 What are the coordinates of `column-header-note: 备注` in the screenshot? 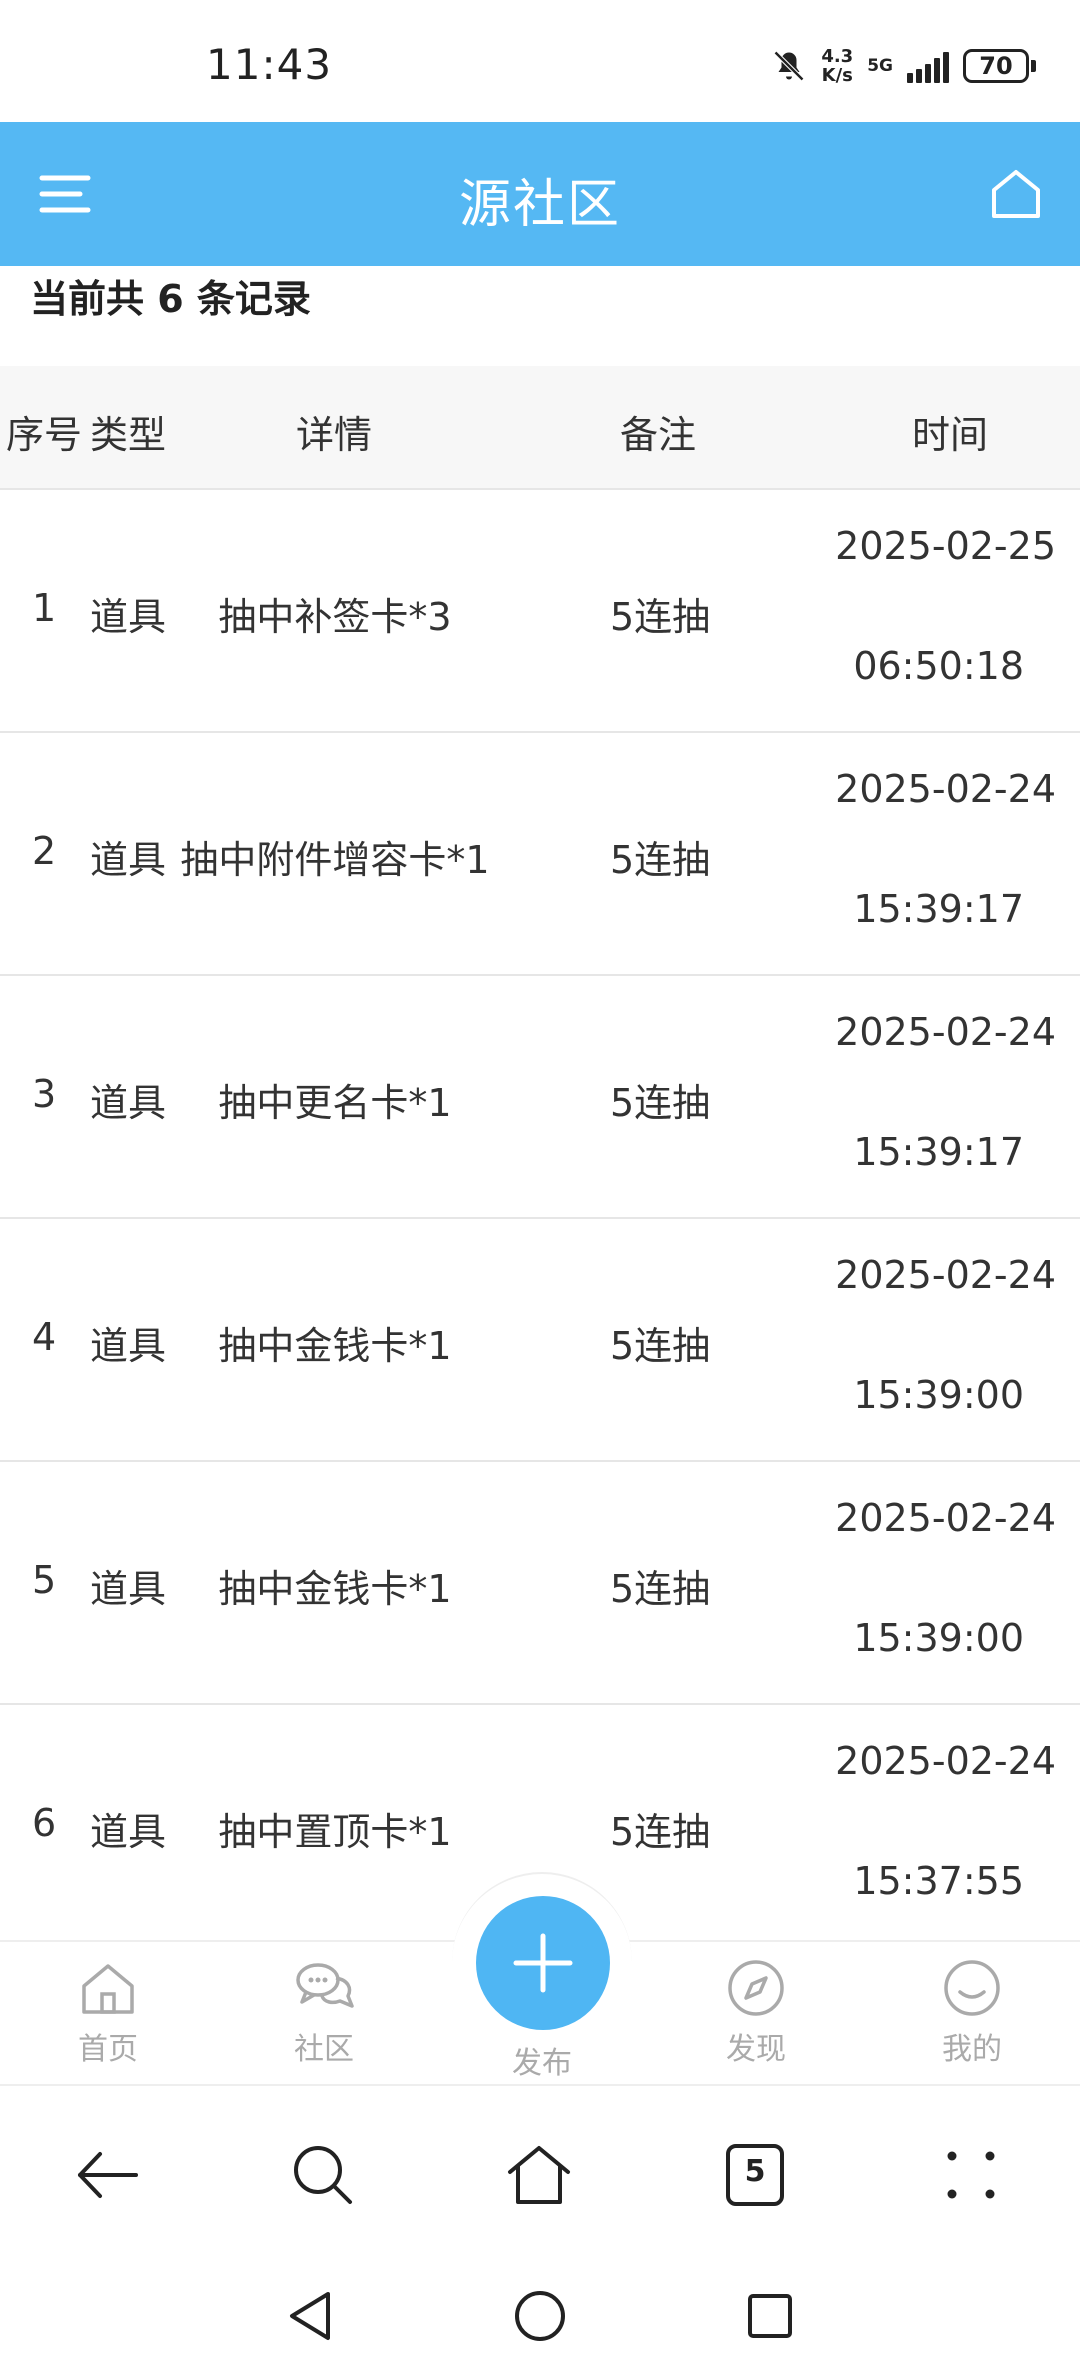 It's located at (658, 435).